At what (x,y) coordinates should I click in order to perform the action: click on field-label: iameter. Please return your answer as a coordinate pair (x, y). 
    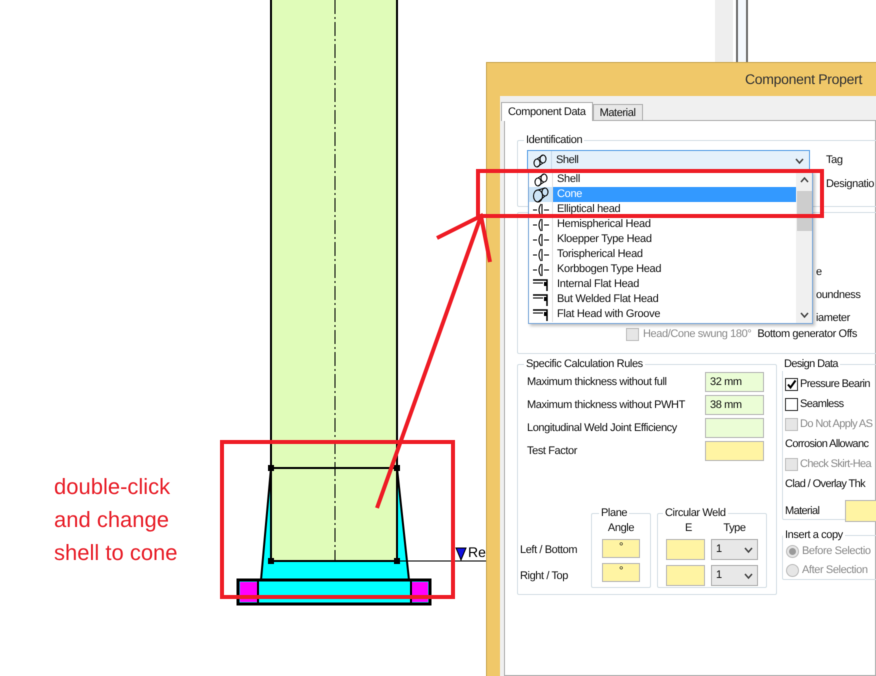
    Looking at the image, I should click on (834, 318).